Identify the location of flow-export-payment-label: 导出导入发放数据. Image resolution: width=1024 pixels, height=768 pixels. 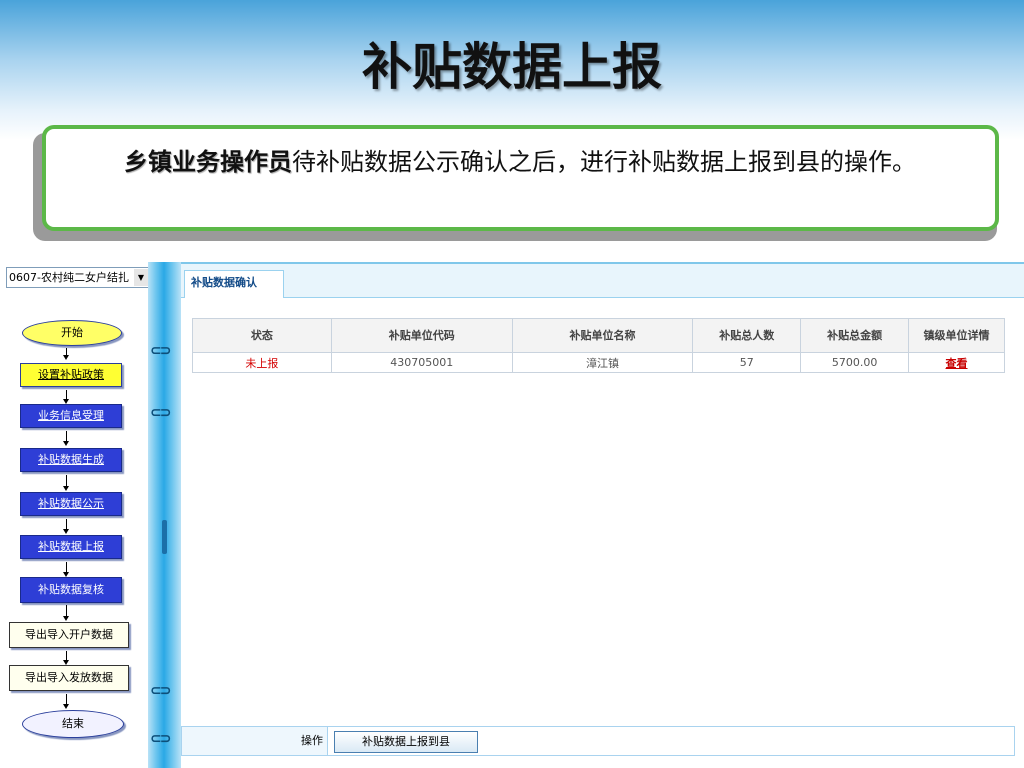
(69, 677).